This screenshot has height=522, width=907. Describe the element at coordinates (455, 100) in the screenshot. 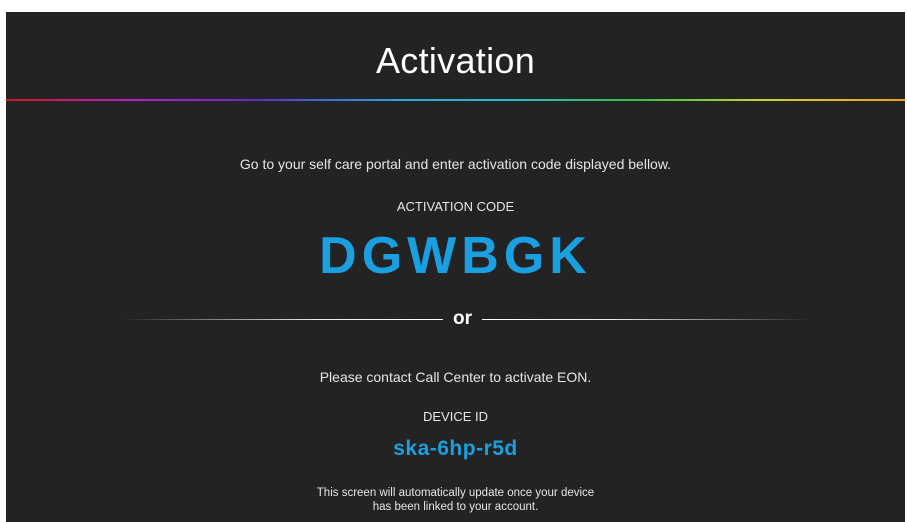

I see `rainbow-divider` at that location.